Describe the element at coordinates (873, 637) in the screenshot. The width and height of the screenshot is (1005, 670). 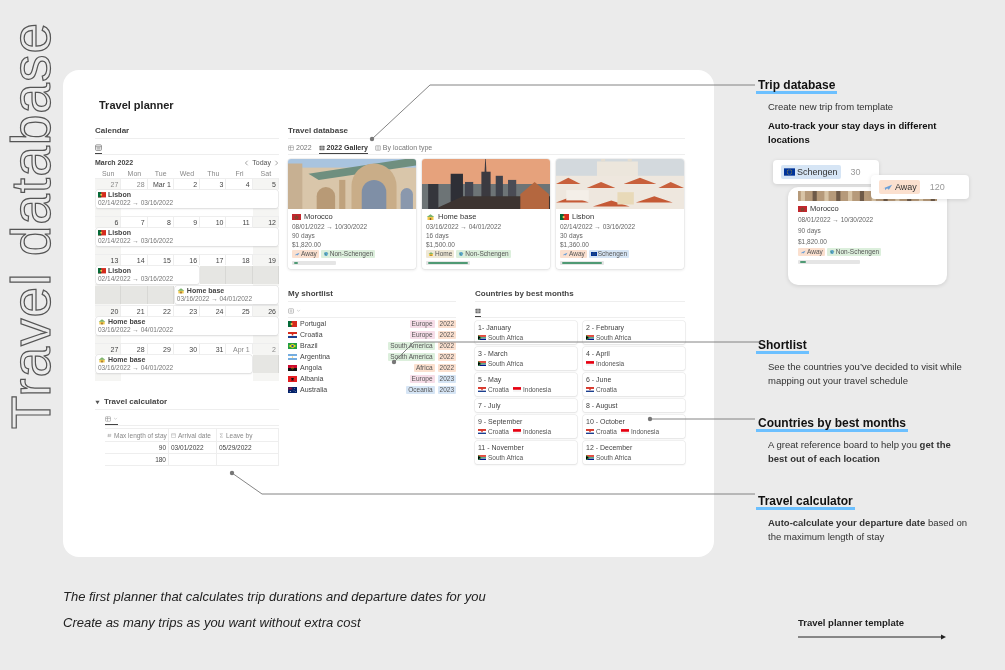
I see `arrow-icon` at that location.